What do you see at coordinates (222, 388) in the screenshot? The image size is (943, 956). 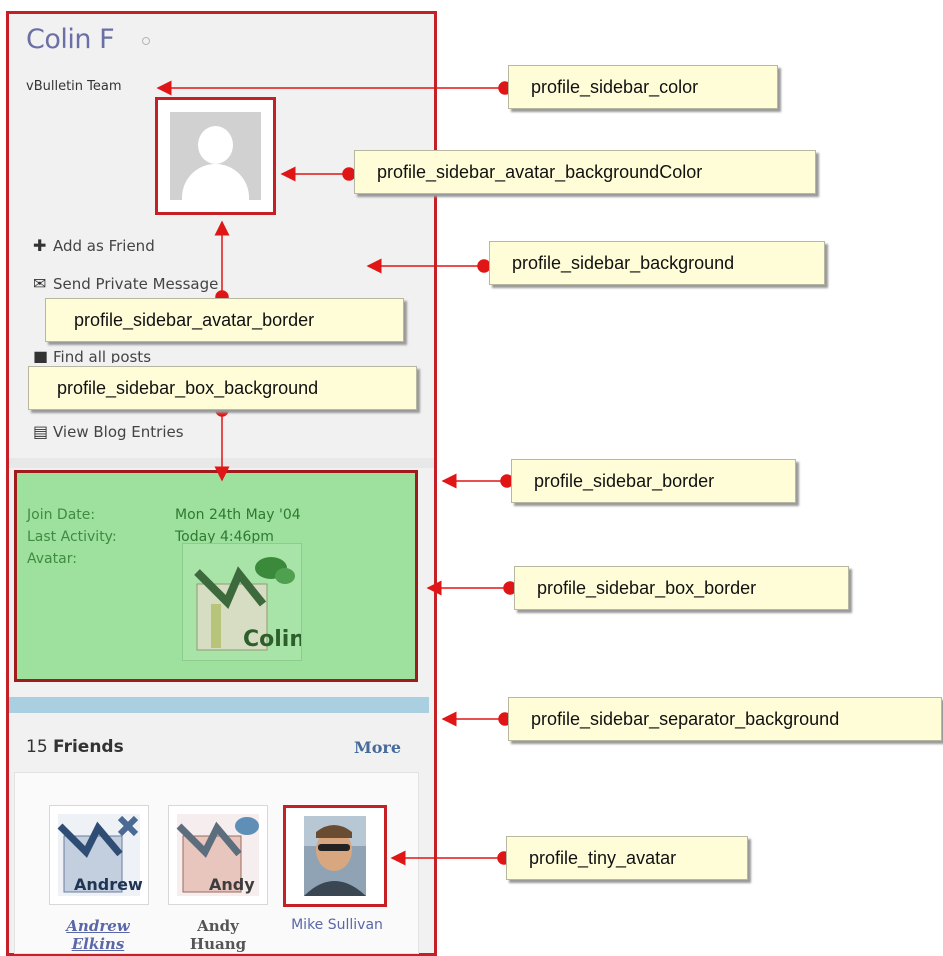 I see `callout-box-background: profile_sidebar_box_background` at bounding box center [222, 388].